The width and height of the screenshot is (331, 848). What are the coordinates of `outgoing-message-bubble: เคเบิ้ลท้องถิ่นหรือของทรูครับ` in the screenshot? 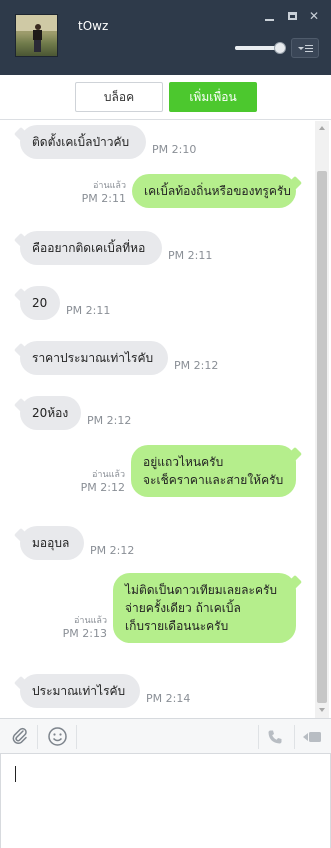 It's located at (214, 191).